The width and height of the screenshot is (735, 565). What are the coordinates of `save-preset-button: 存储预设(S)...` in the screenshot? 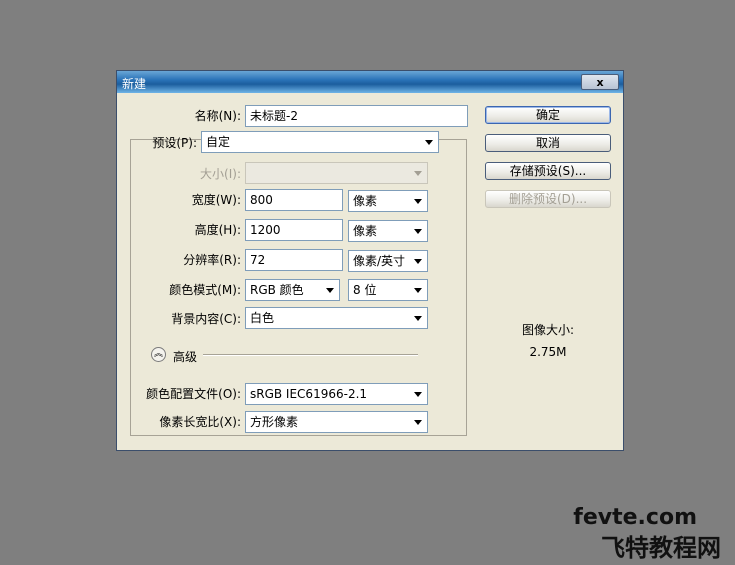 It's located at (548, 171).